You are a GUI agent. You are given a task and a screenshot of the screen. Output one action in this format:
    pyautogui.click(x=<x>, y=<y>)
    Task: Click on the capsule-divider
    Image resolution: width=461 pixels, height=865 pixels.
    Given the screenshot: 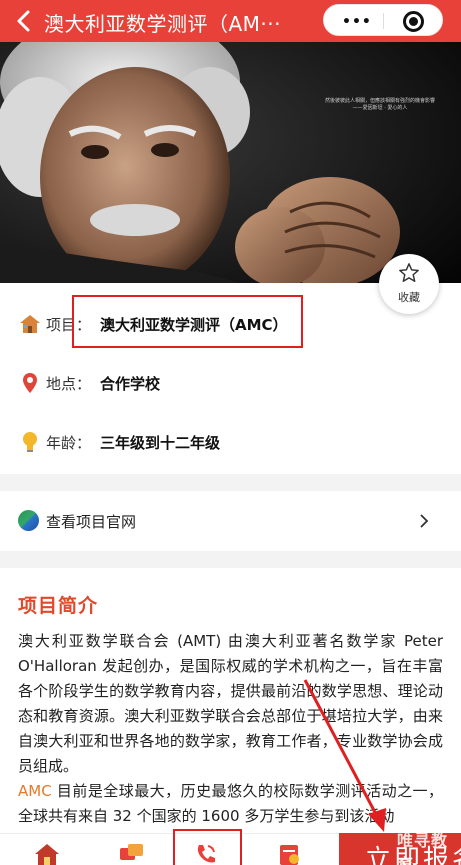 What is the action you would take?
    pyautogui.click(x=383, y=21)
    